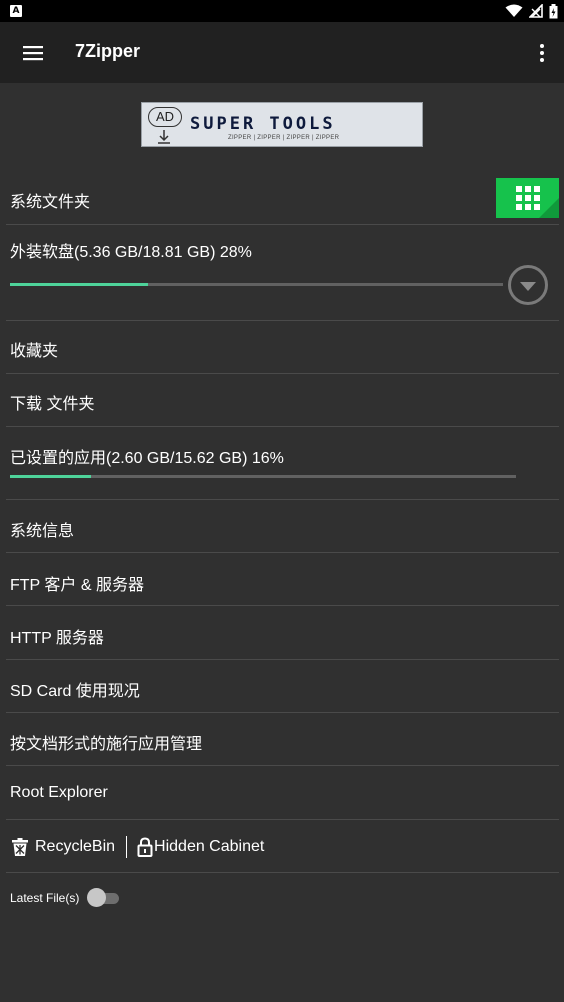  What do you see at coordinates (75, 847) in the screenshot?
I see `recycle-bin-button: RecycleBin` at bounding box center [75, 847].